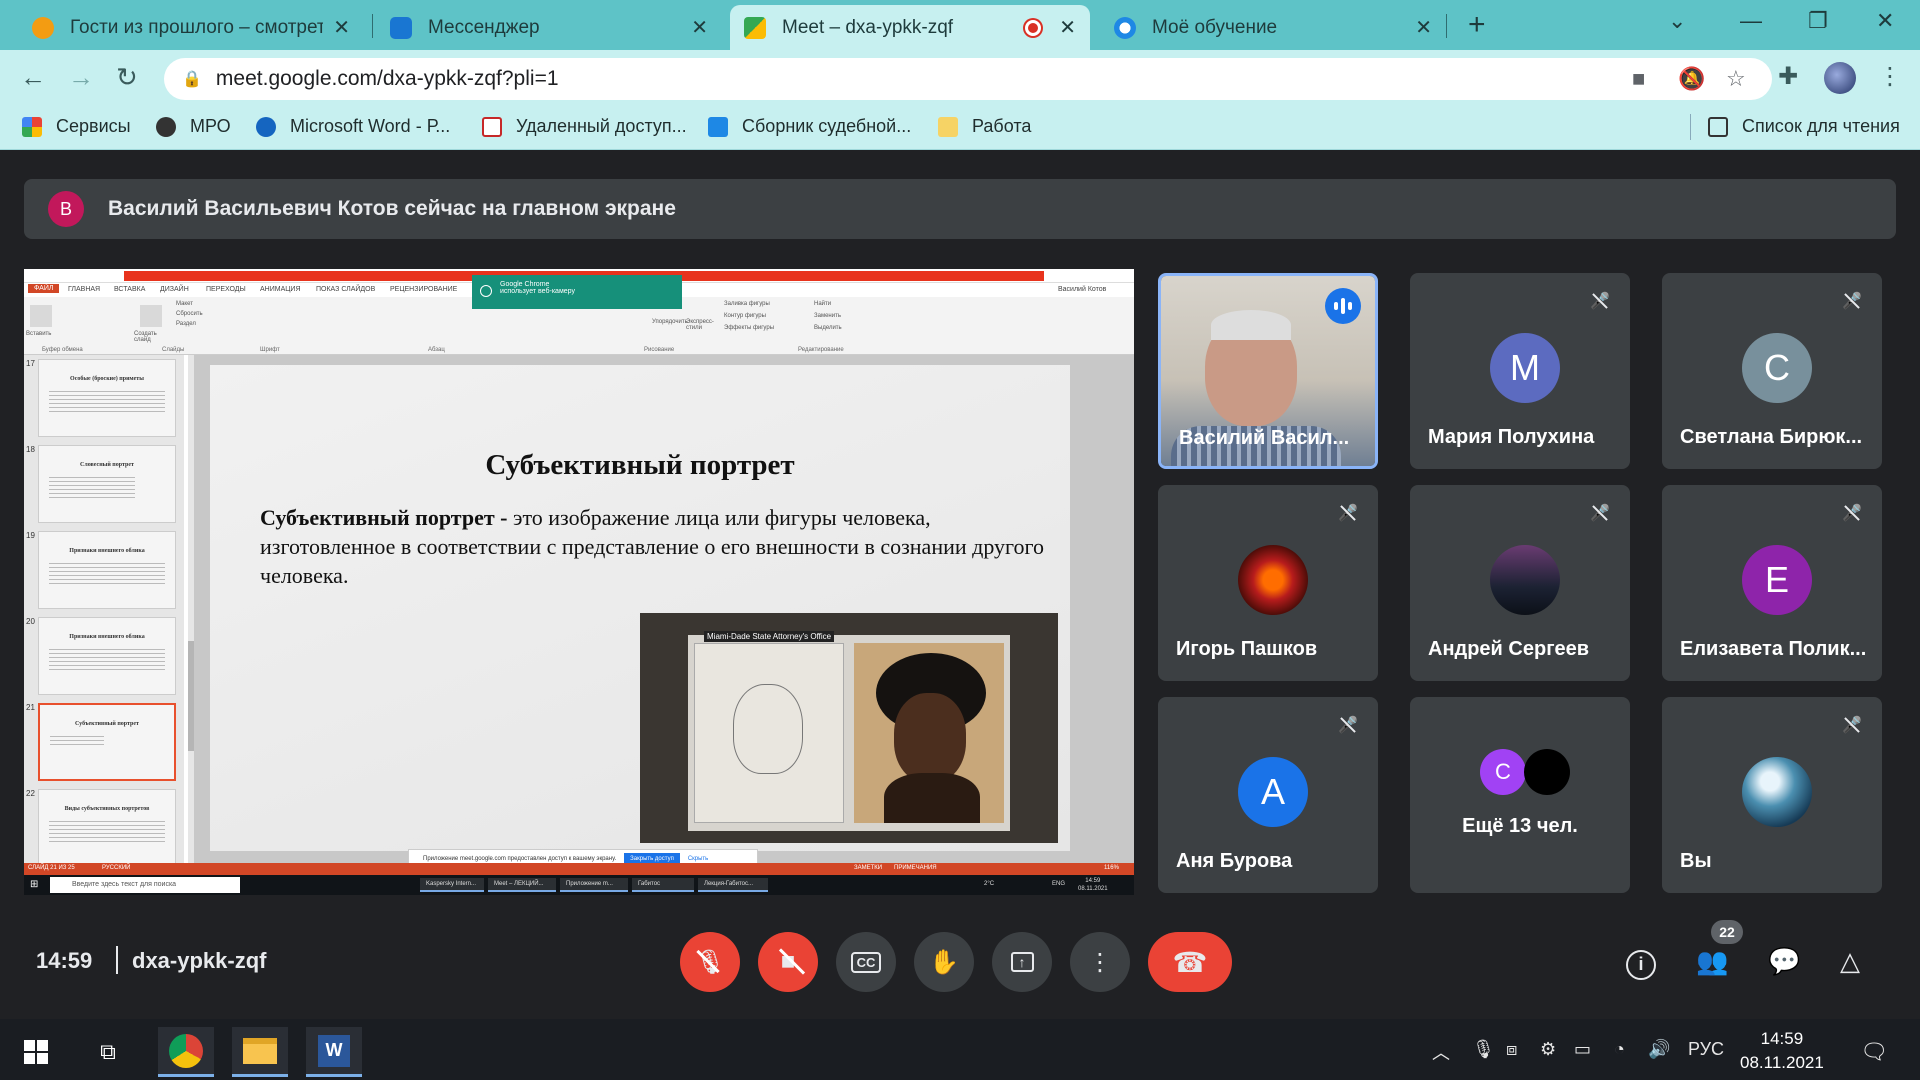 The width and height of the screenshot is (1920, 1080). Describe the element at coordinates (387, 79) in the screenshot. I see `url-text: meet.google.com/dxa-ypkk-zqf?pli=1` at that location.